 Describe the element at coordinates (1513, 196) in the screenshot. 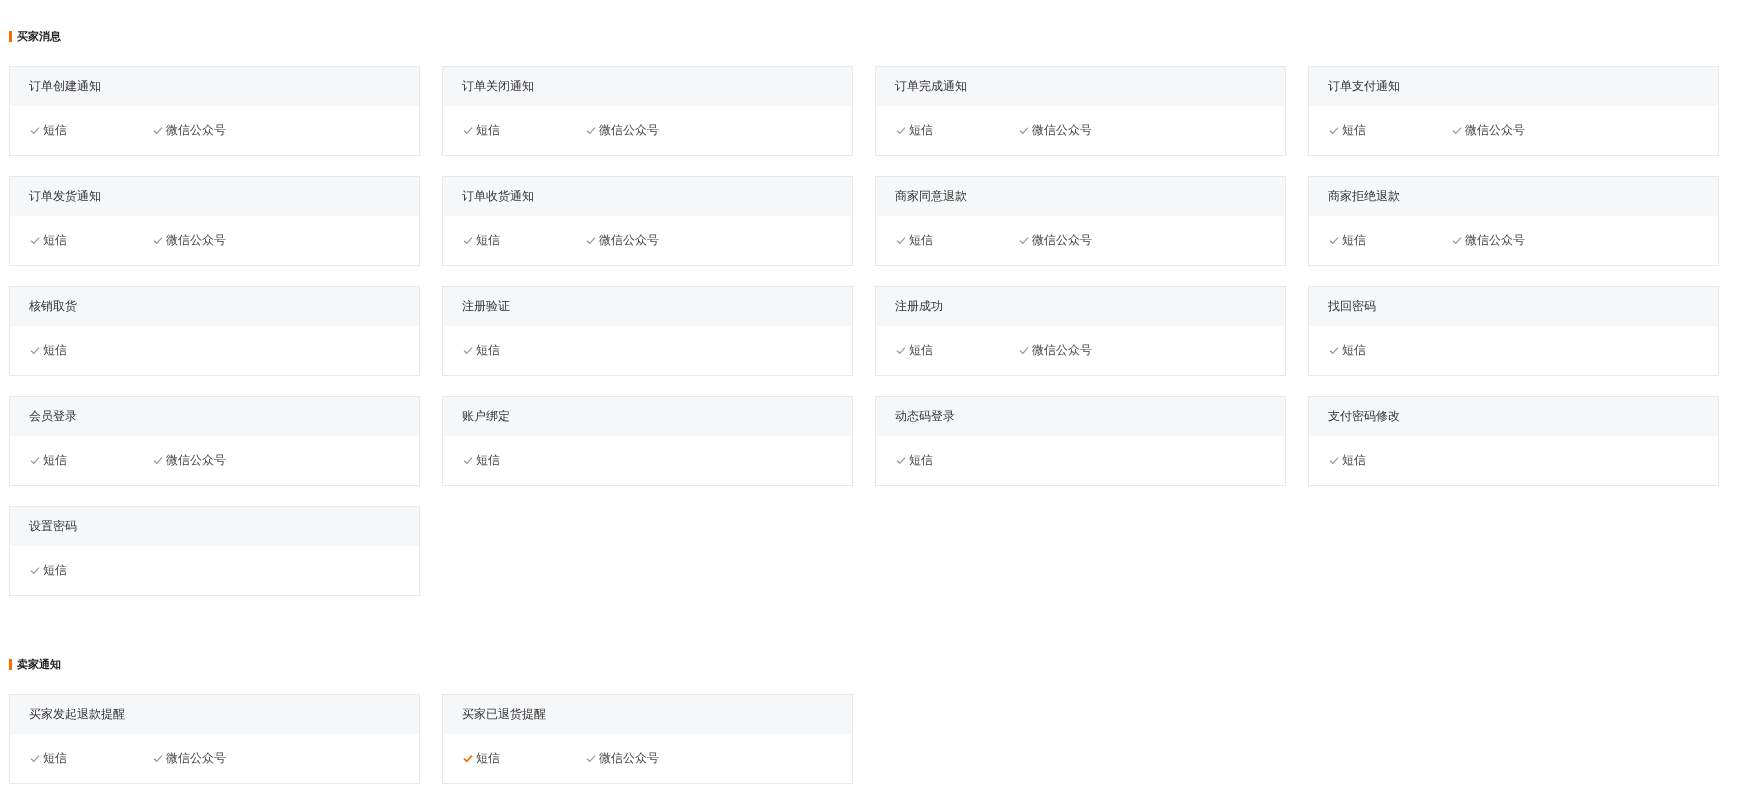

I see `card-title: 商家拒绝退款` at that location.